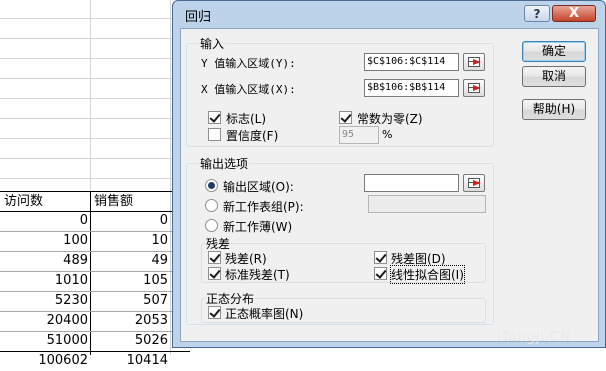  What do you see at coordinates (474, 88) in the screenshot?
I see `x-range-collapse-button` at bounding box center [474, 88].